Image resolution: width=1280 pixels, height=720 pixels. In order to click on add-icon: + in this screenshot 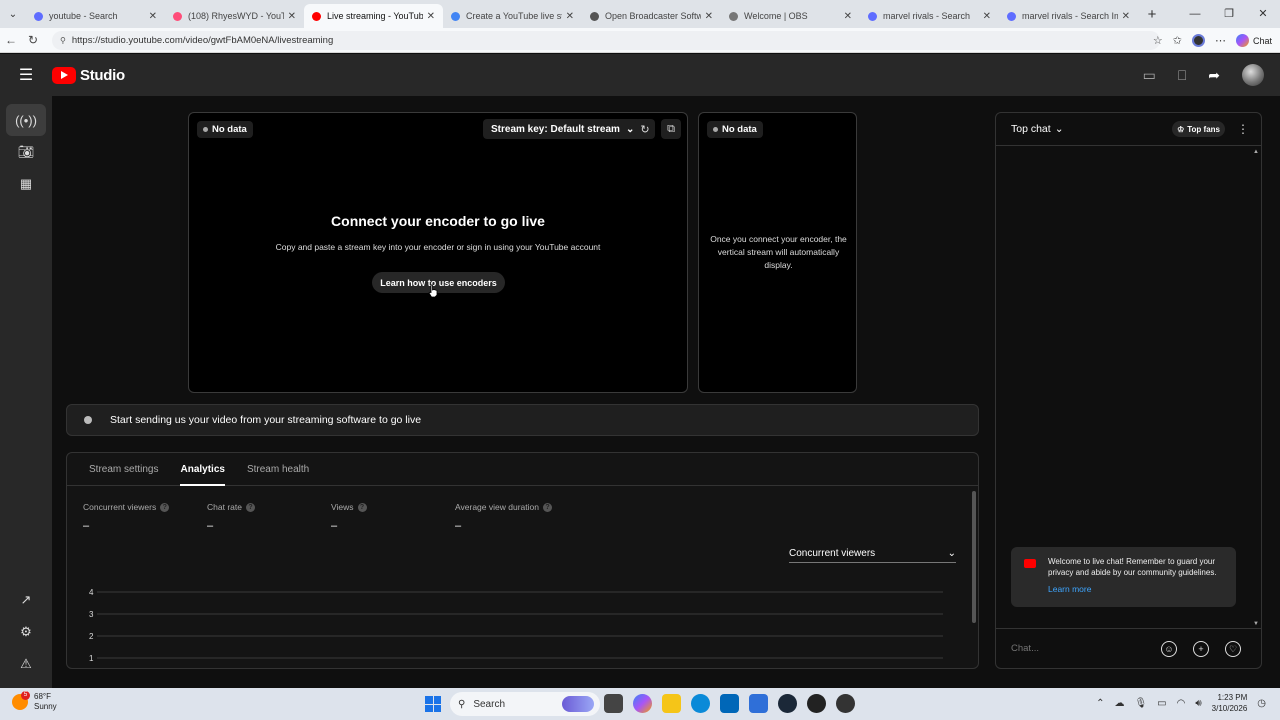, I will do `click(1201, 649)`.